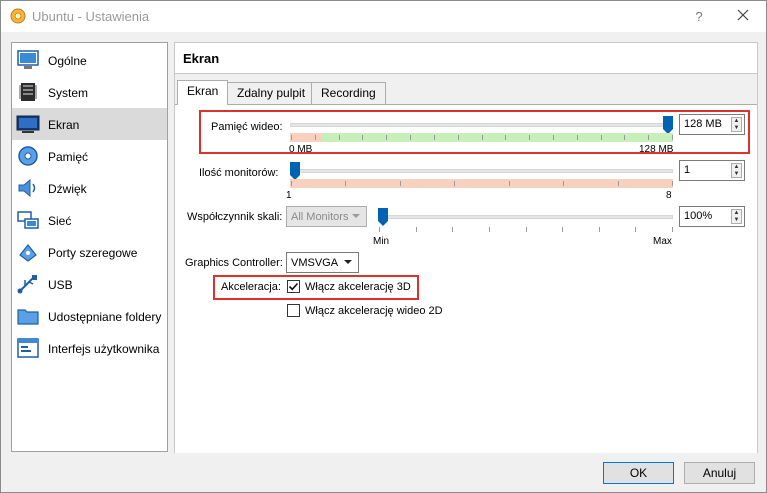 The height and width of the screenshot is (493, 767). What do you see at coordinates (28, 124) in the screenshot?
I see `display-icon` at bounding box center [28, 124].